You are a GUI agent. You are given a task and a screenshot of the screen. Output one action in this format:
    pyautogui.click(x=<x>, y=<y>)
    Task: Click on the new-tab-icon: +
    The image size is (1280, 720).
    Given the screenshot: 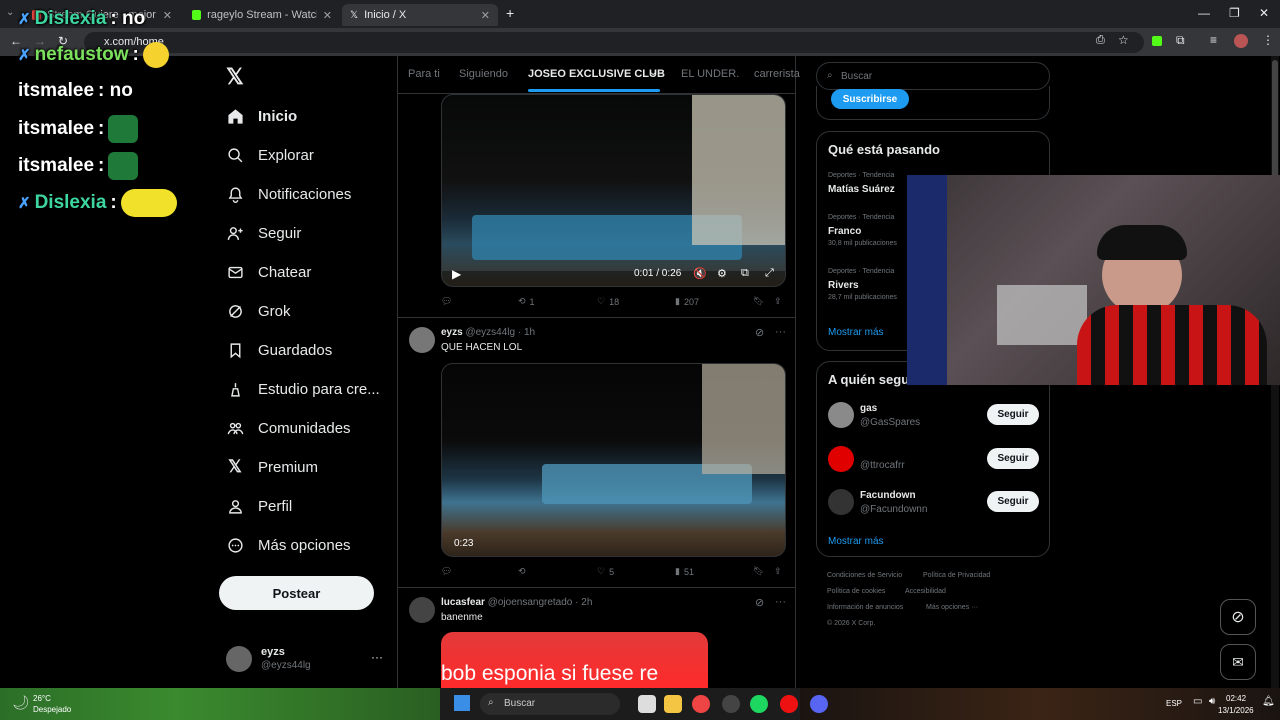 What is the action you would take?
    pyautogui.click(x=510, y=13)
    